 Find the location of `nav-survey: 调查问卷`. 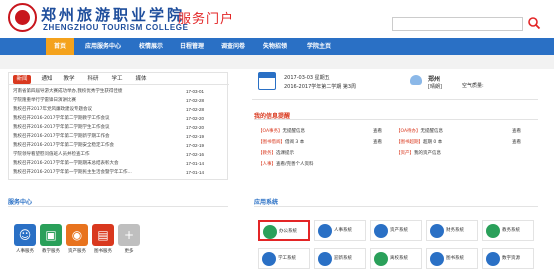

nav-survey: 调查问卷 is located at coordinates (233, 46).